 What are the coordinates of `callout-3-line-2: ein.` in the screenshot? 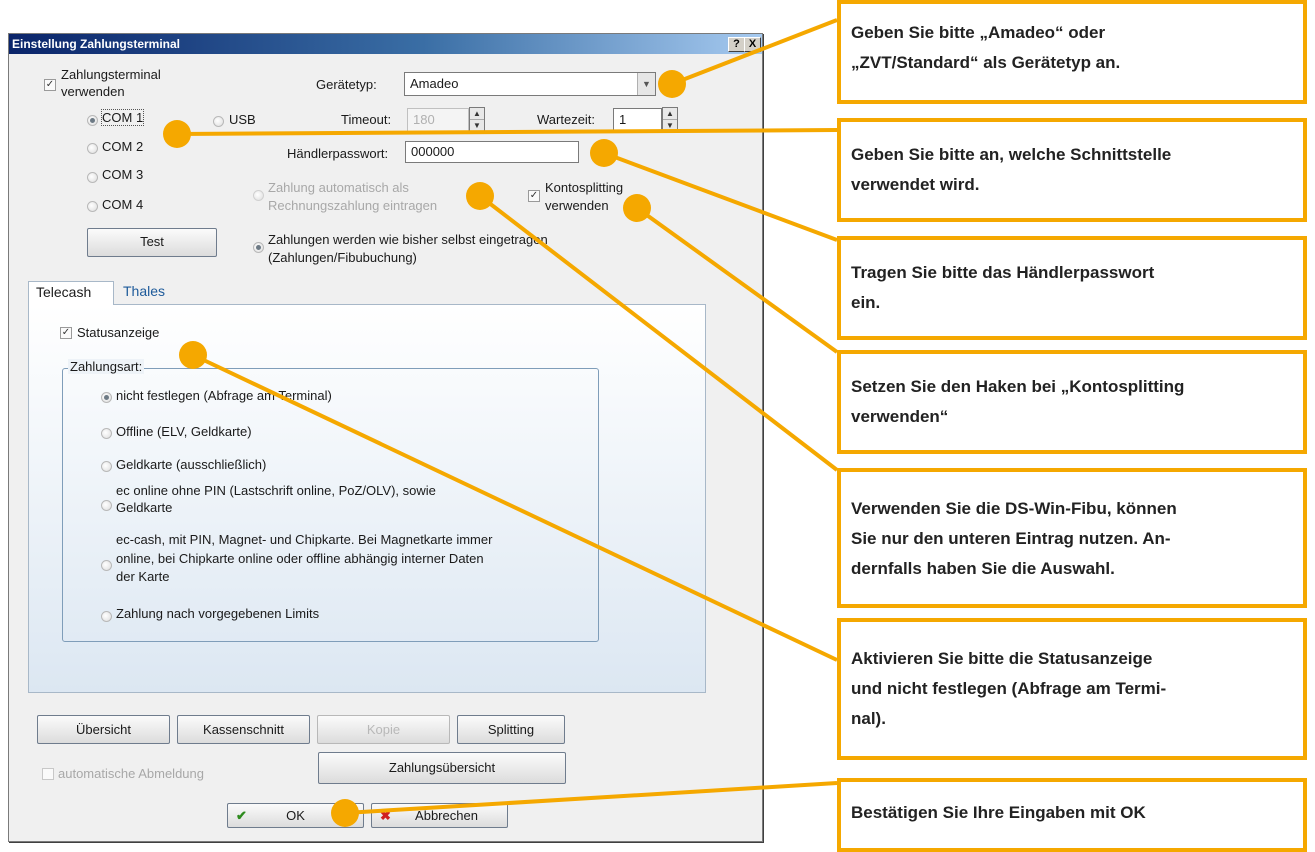 It's located at (866, 302).